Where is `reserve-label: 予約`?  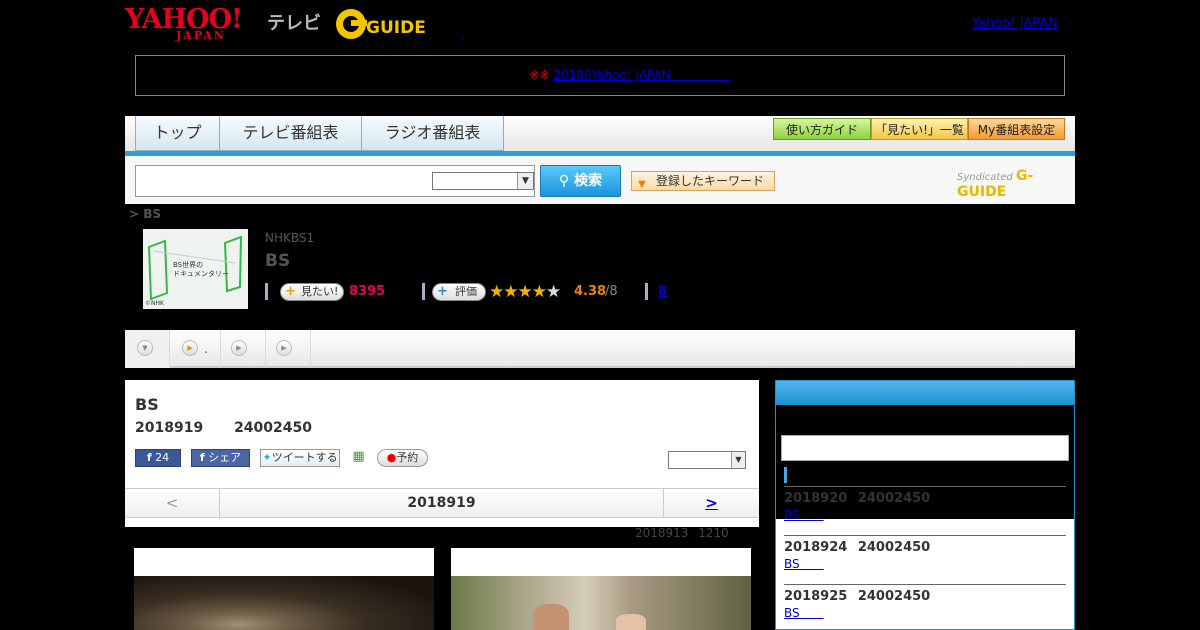 reserve-label: 予約 is located at coordinates (407, 457).